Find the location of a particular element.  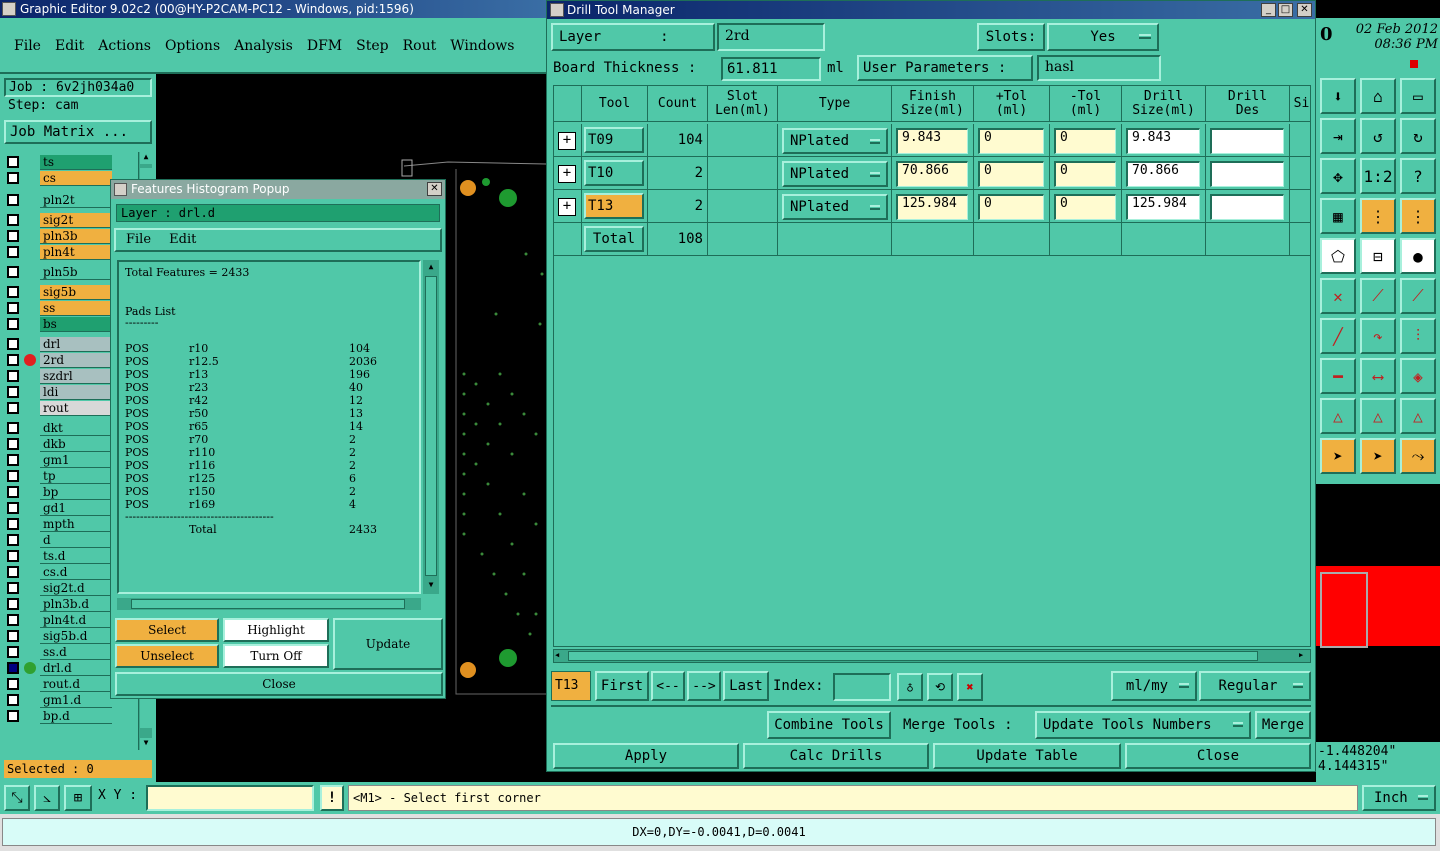

layer-name: cs is located at coordinates (76, 178).